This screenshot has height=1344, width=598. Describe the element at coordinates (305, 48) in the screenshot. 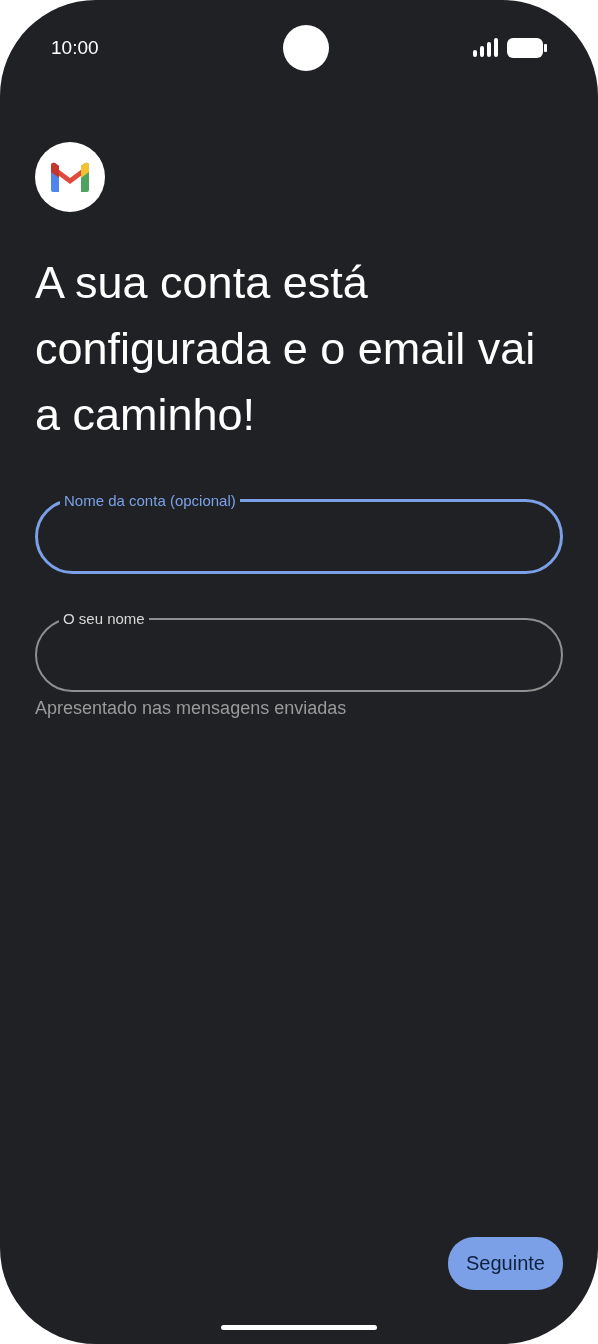

I see `camera-cutout` at that location.